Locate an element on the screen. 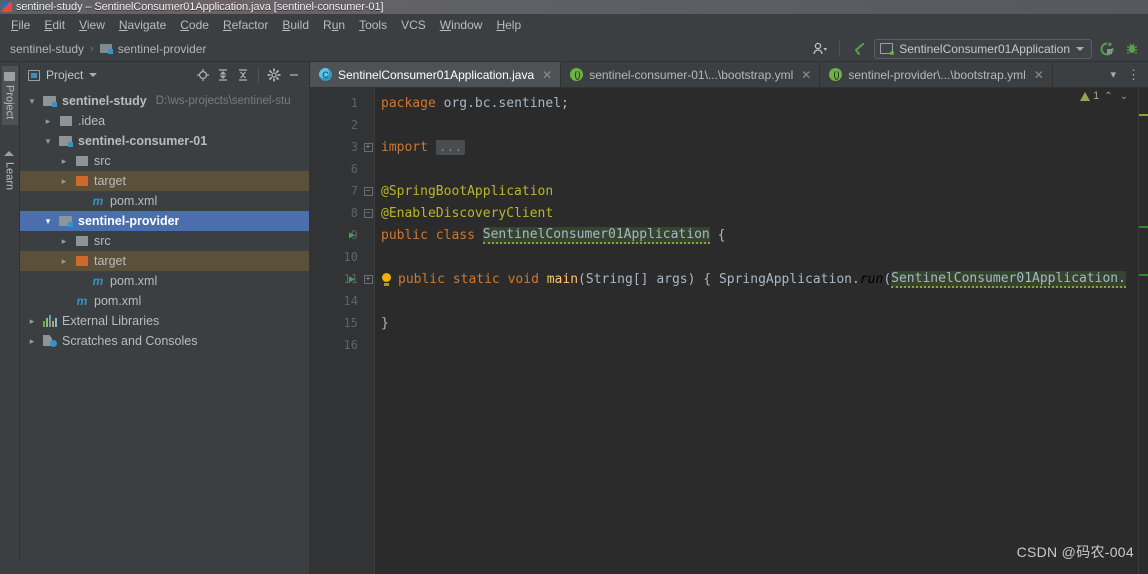 This screenshot has height=574, width=1148. spring-icon is located at coordinates (836, 74).